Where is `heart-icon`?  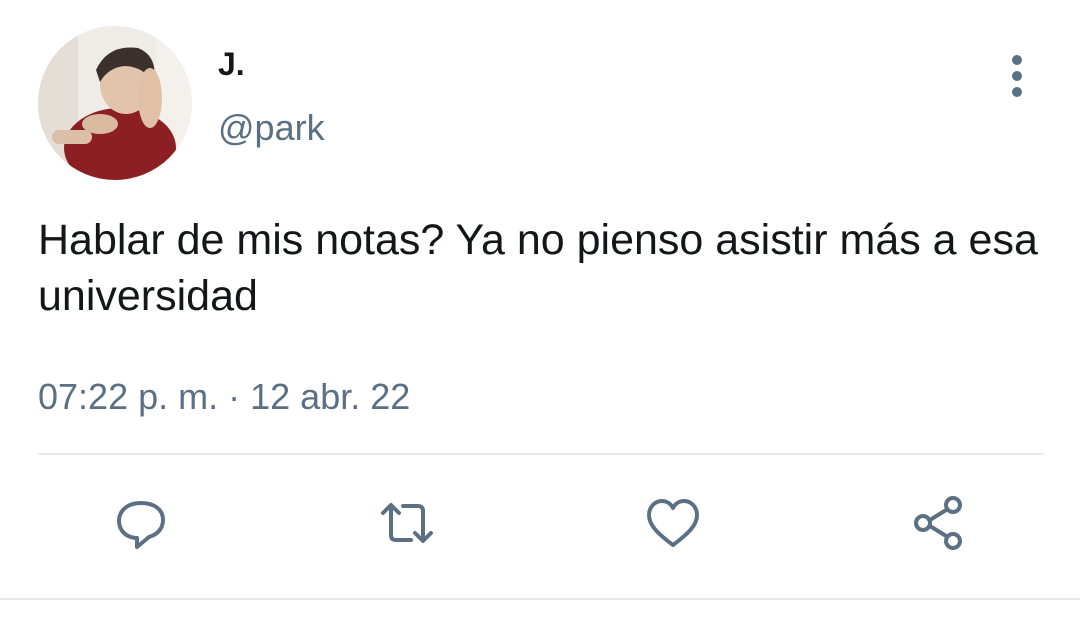
heart-icon is located at coordinates (673, 523).